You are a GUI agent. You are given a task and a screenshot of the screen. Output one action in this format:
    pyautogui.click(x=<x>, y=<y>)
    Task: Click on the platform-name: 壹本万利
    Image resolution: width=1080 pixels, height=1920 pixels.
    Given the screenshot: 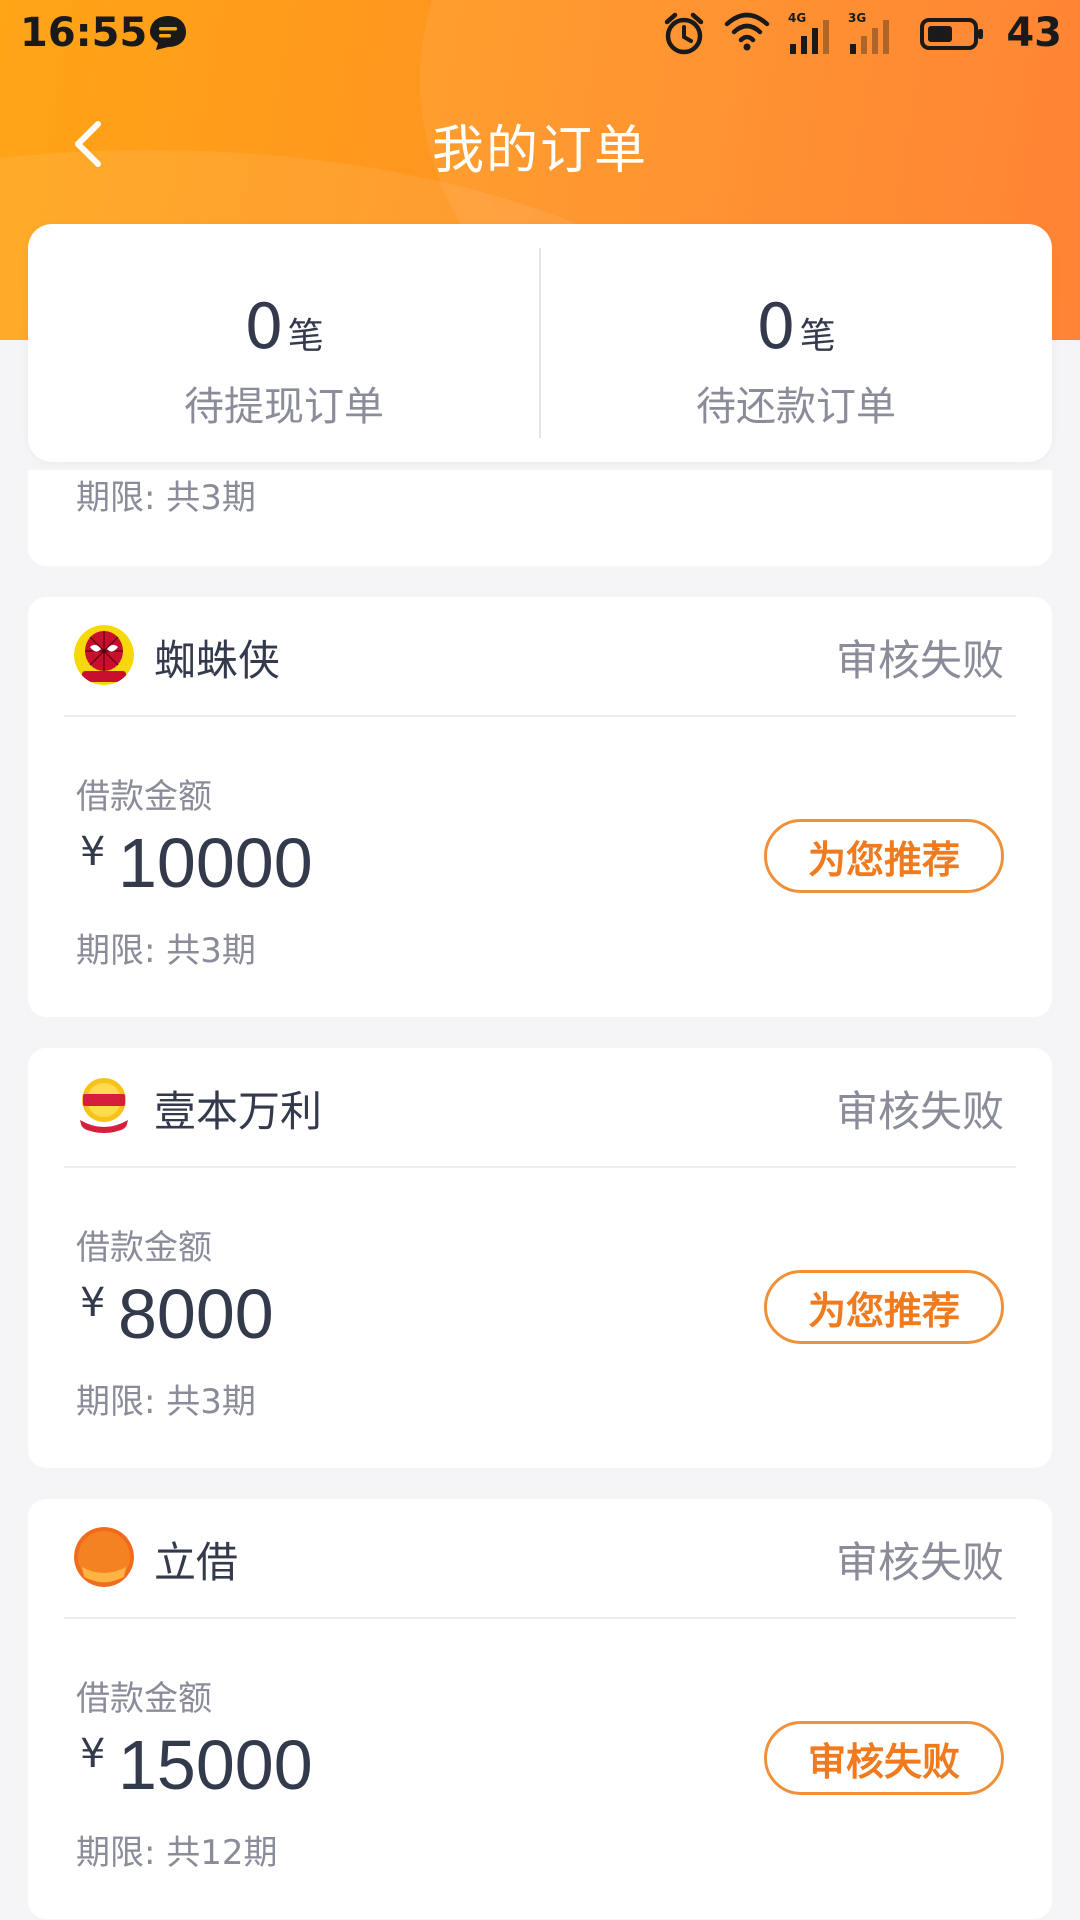 What is the action you would take?
    pyautogui.click(x=238, y=1111)
    